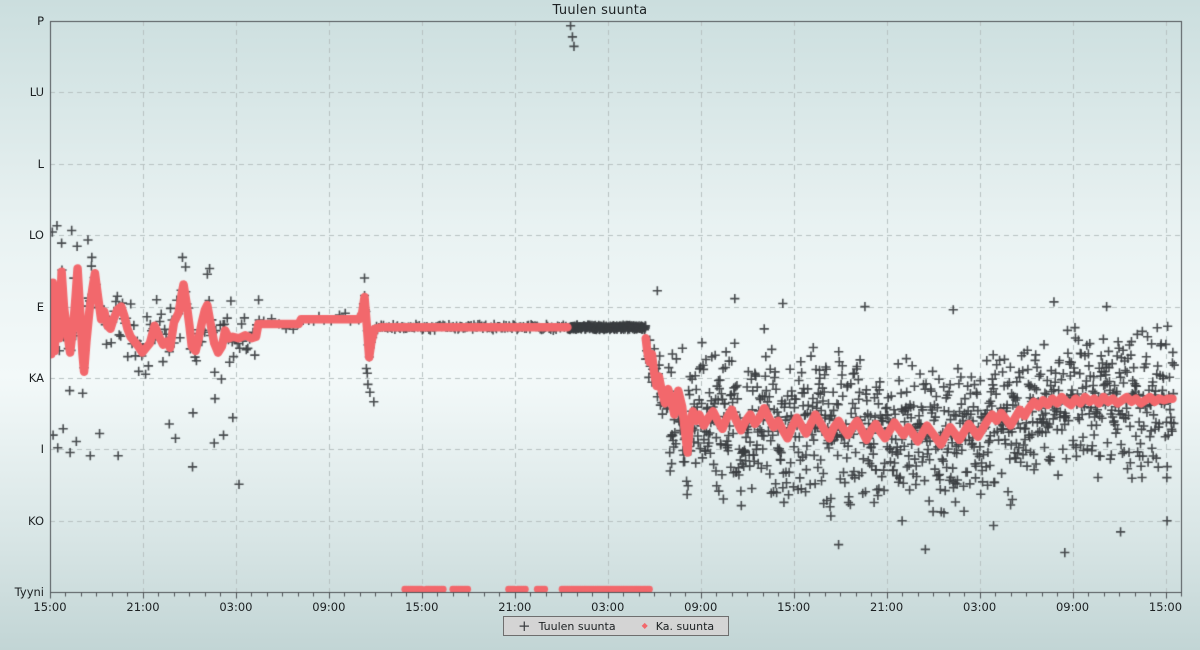 This screenshot has width=1200, height=650. I want to click on x-axis-label-0: 15:00, so click(50, 607).